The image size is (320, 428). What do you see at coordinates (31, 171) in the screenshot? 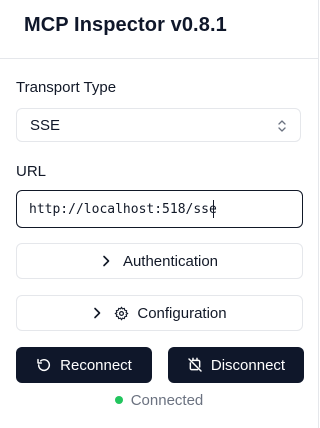
I see `url-label: URL` at bounding box center [31, 171].